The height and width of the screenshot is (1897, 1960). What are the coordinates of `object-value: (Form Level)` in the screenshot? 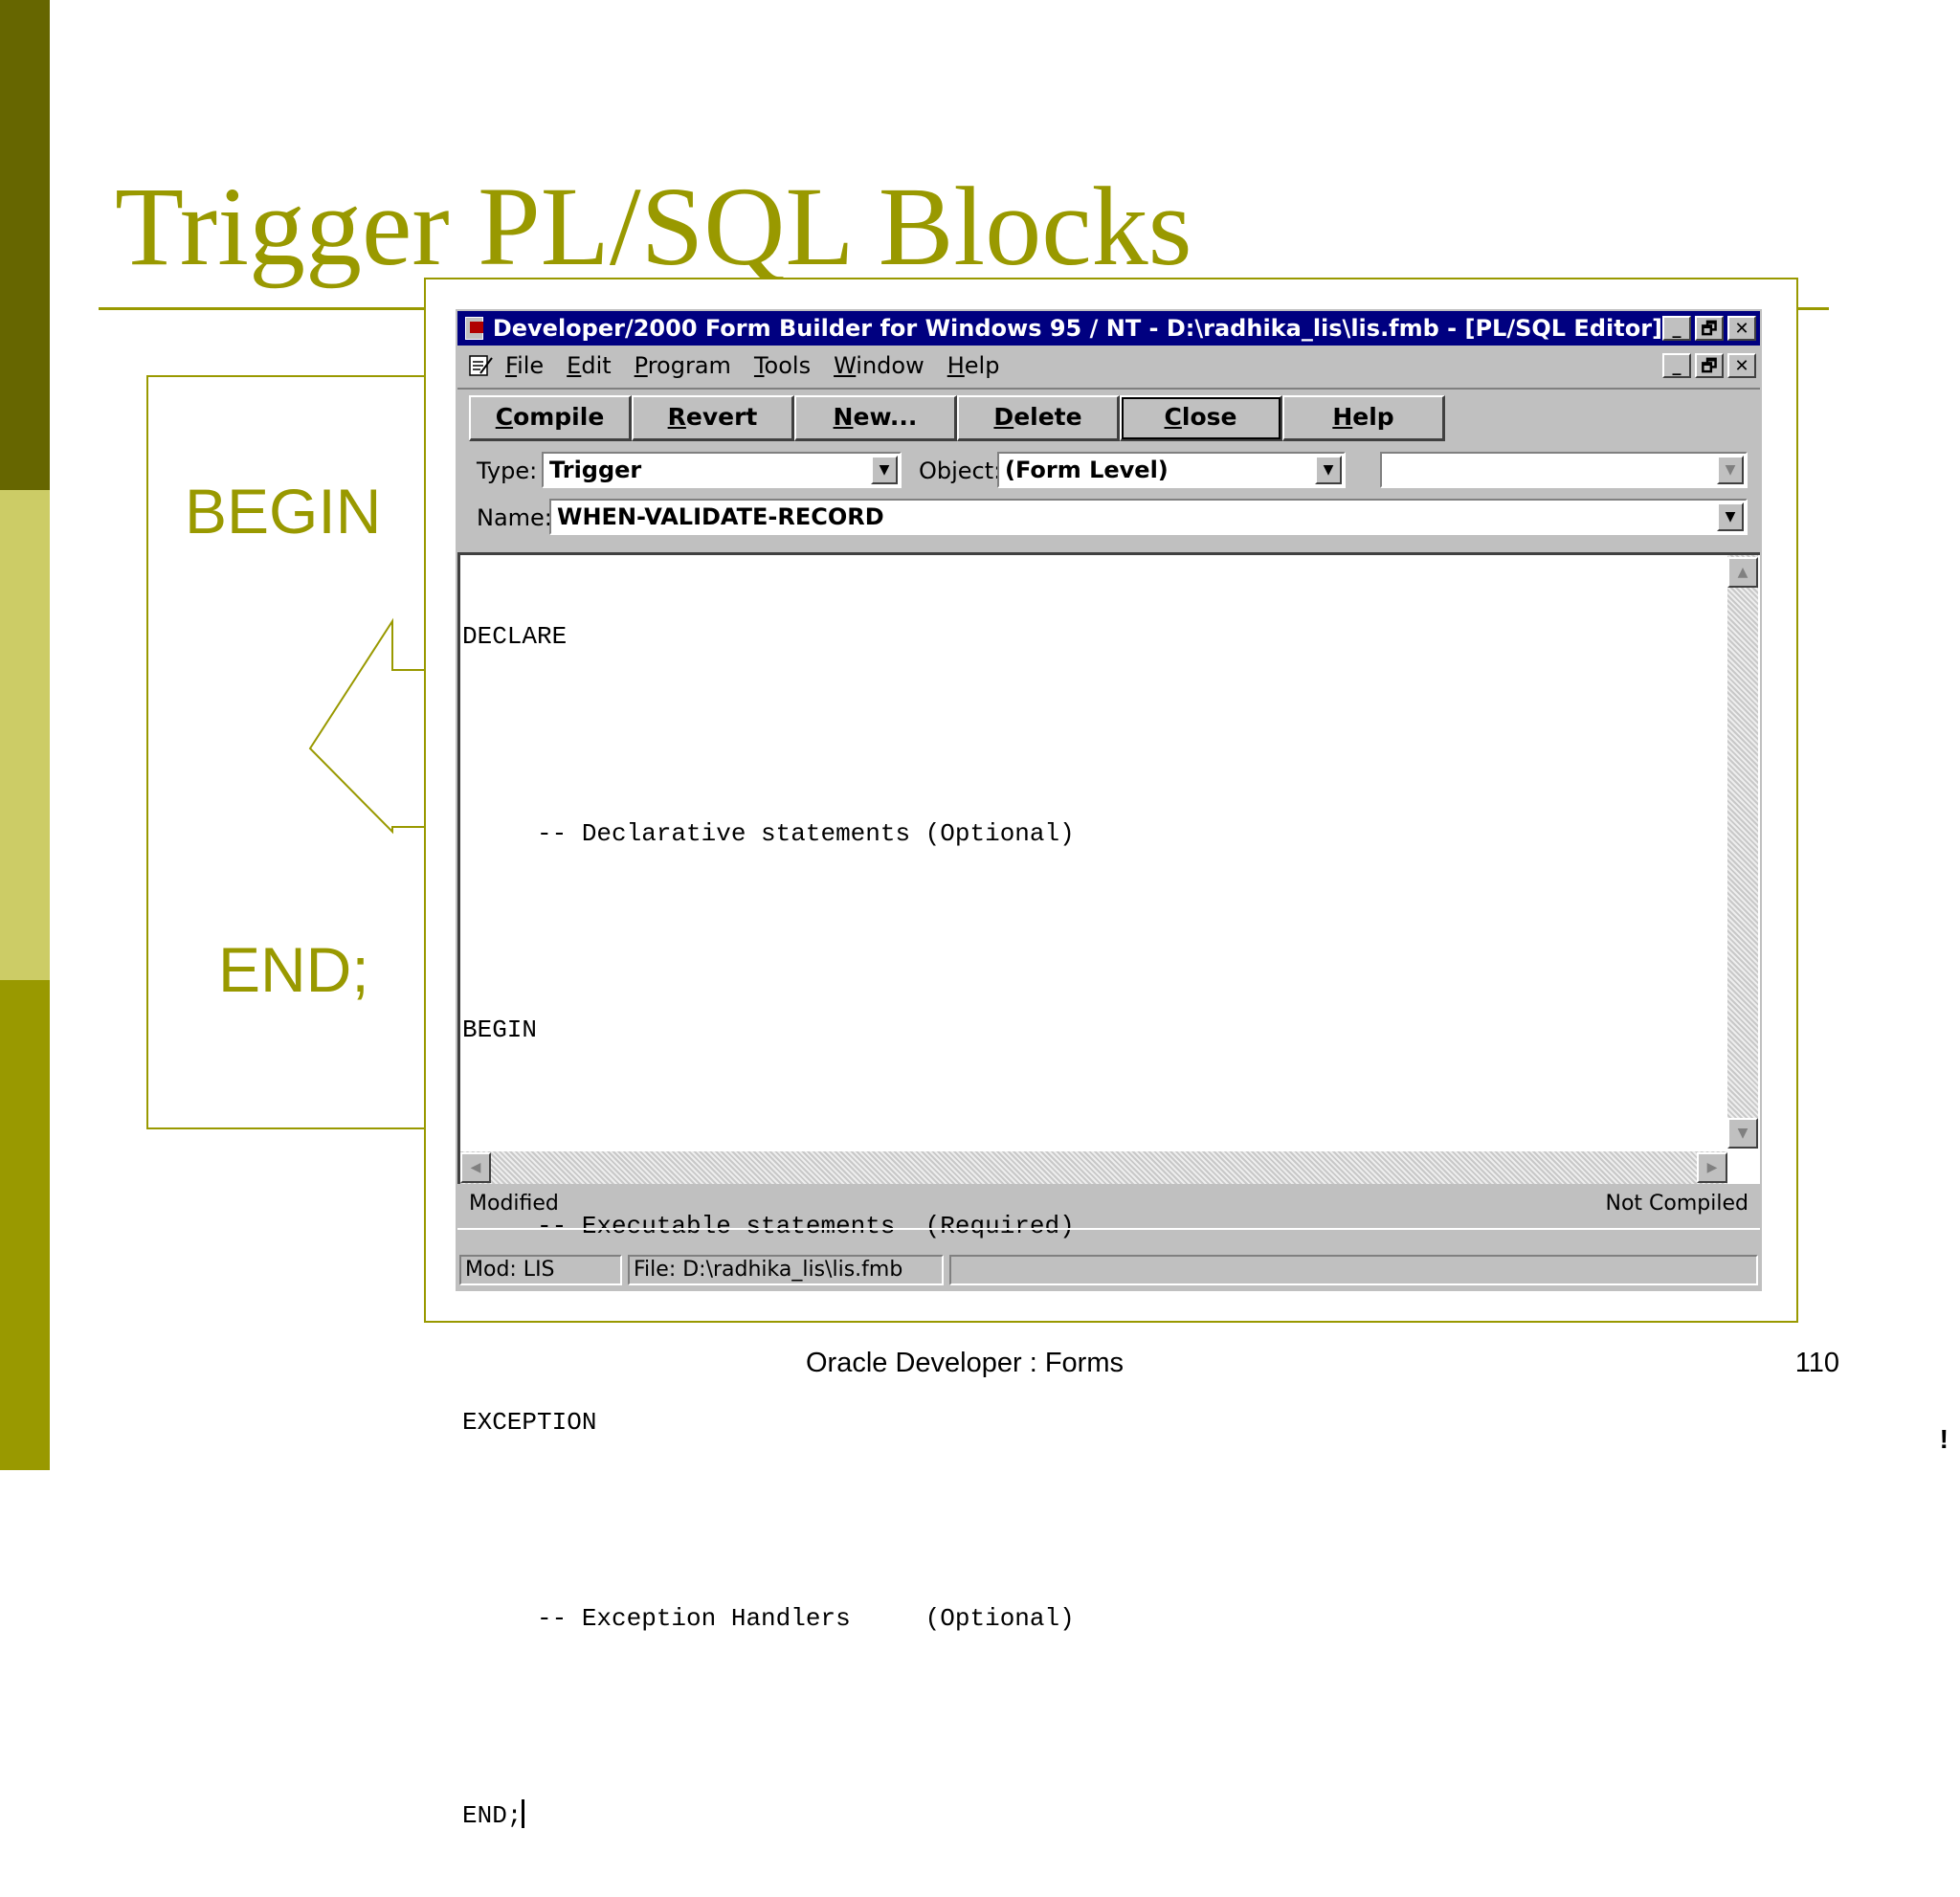 It's located at (1087, 470).